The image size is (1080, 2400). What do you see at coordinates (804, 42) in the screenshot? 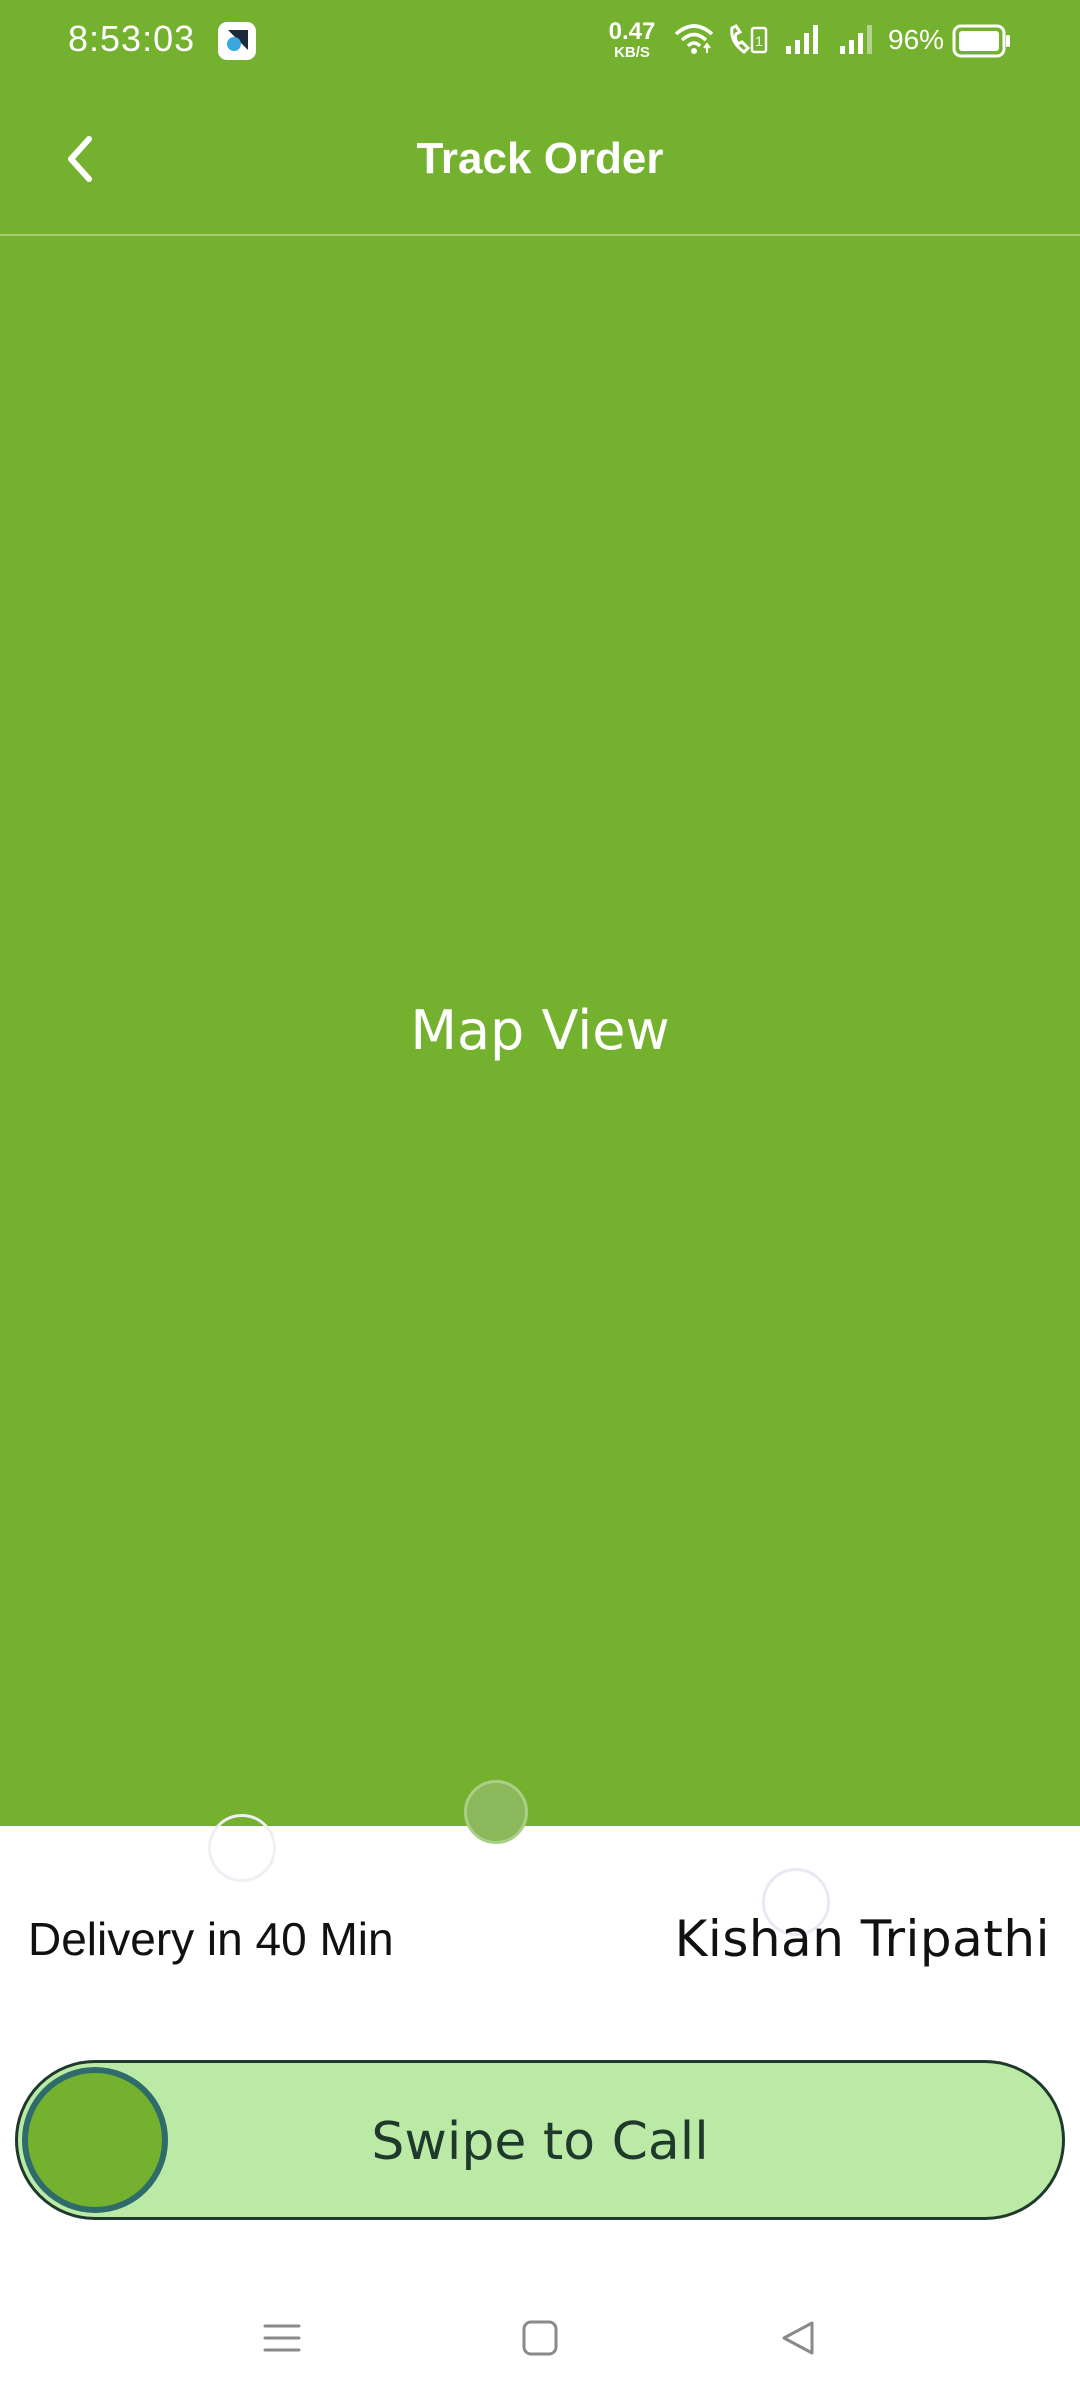
I see `signal-strength-icon-sim1` at bounding box center [804, 42].